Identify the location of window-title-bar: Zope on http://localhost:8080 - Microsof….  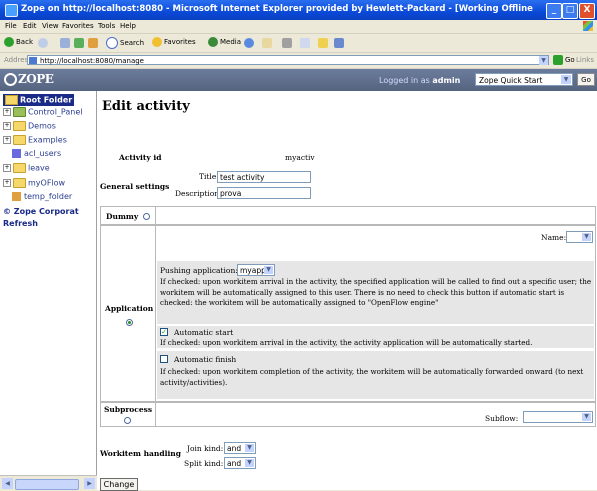
(298, 10).